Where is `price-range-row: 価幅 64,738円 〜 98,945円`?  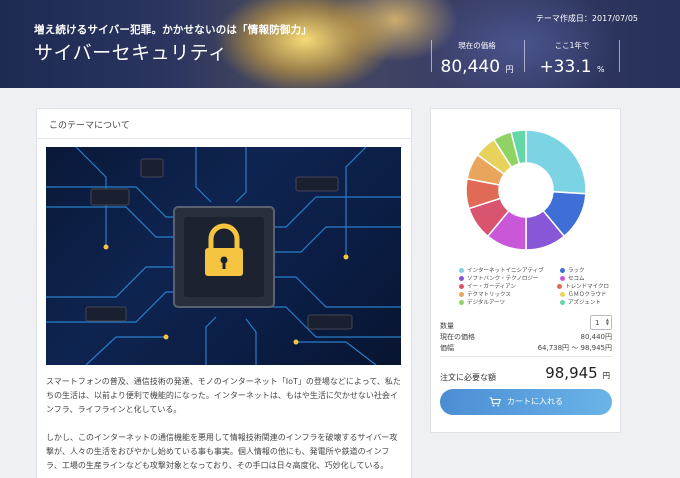 price-range-row: 価幅 64,738円 〜 98,945円 is located at coordinates (526, 348).